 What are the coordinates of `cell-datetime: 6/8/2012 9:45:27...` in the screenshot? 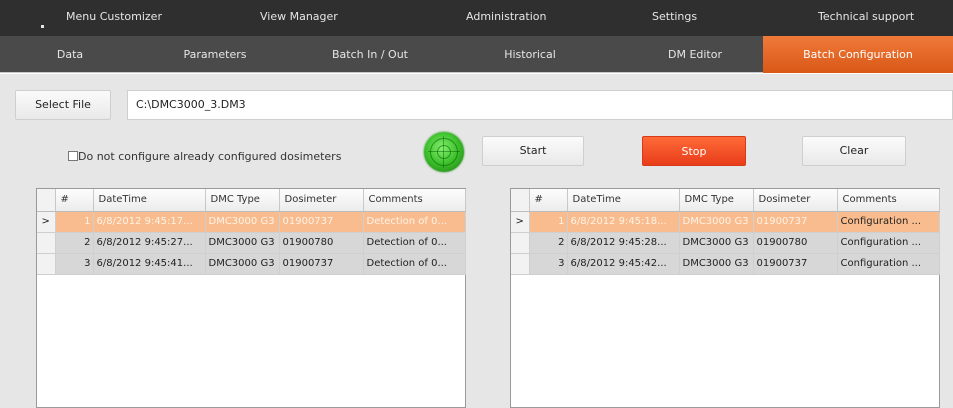 It's located at (149, 243).